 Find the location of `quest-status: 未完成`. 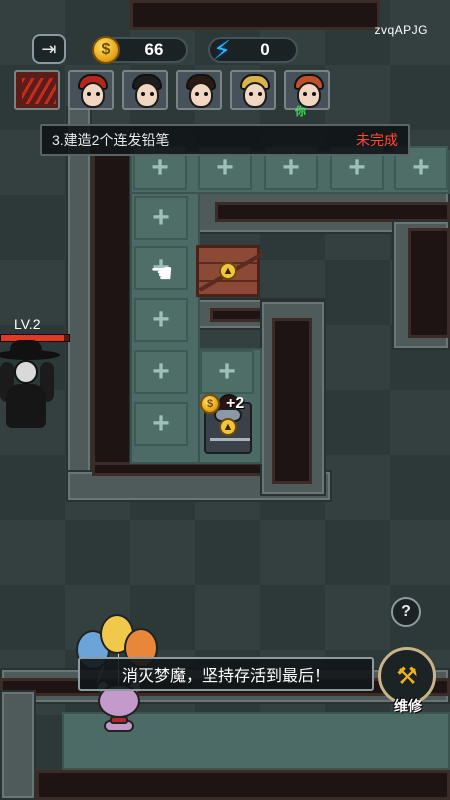

quest-status: 未完成 is located at coordinates (377, 140).